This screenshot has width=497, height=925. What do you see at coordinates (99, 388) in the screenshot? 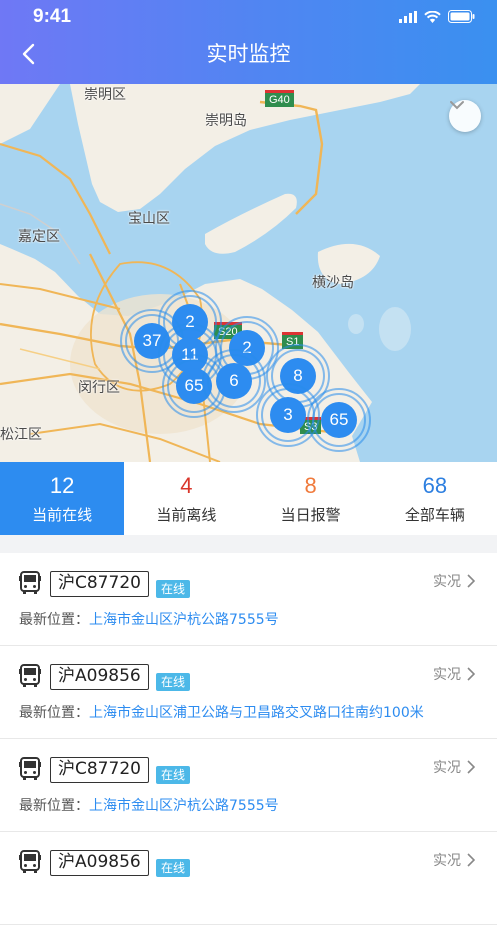
I see `map-label-minhang: 闵行区` at bounding box center [99, 388].